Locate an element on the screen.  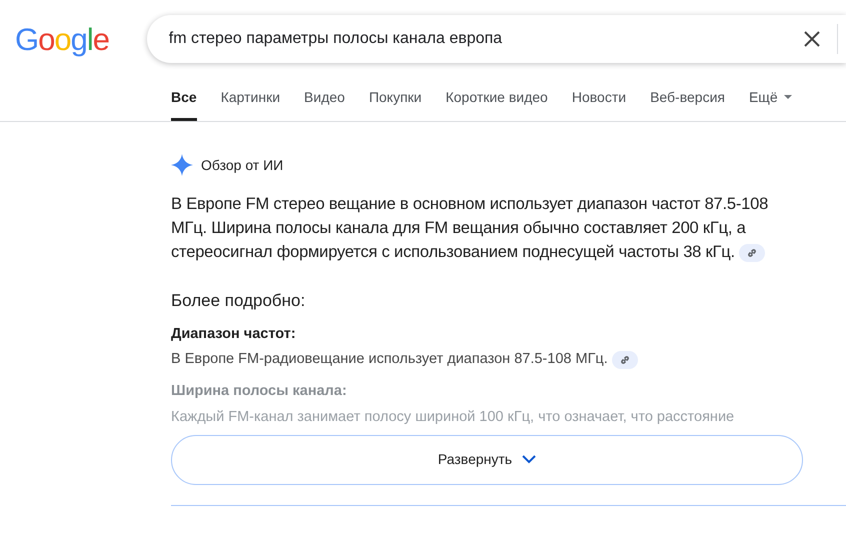
section-heading: Диапазон частот: is located at coordinates (234, 334).